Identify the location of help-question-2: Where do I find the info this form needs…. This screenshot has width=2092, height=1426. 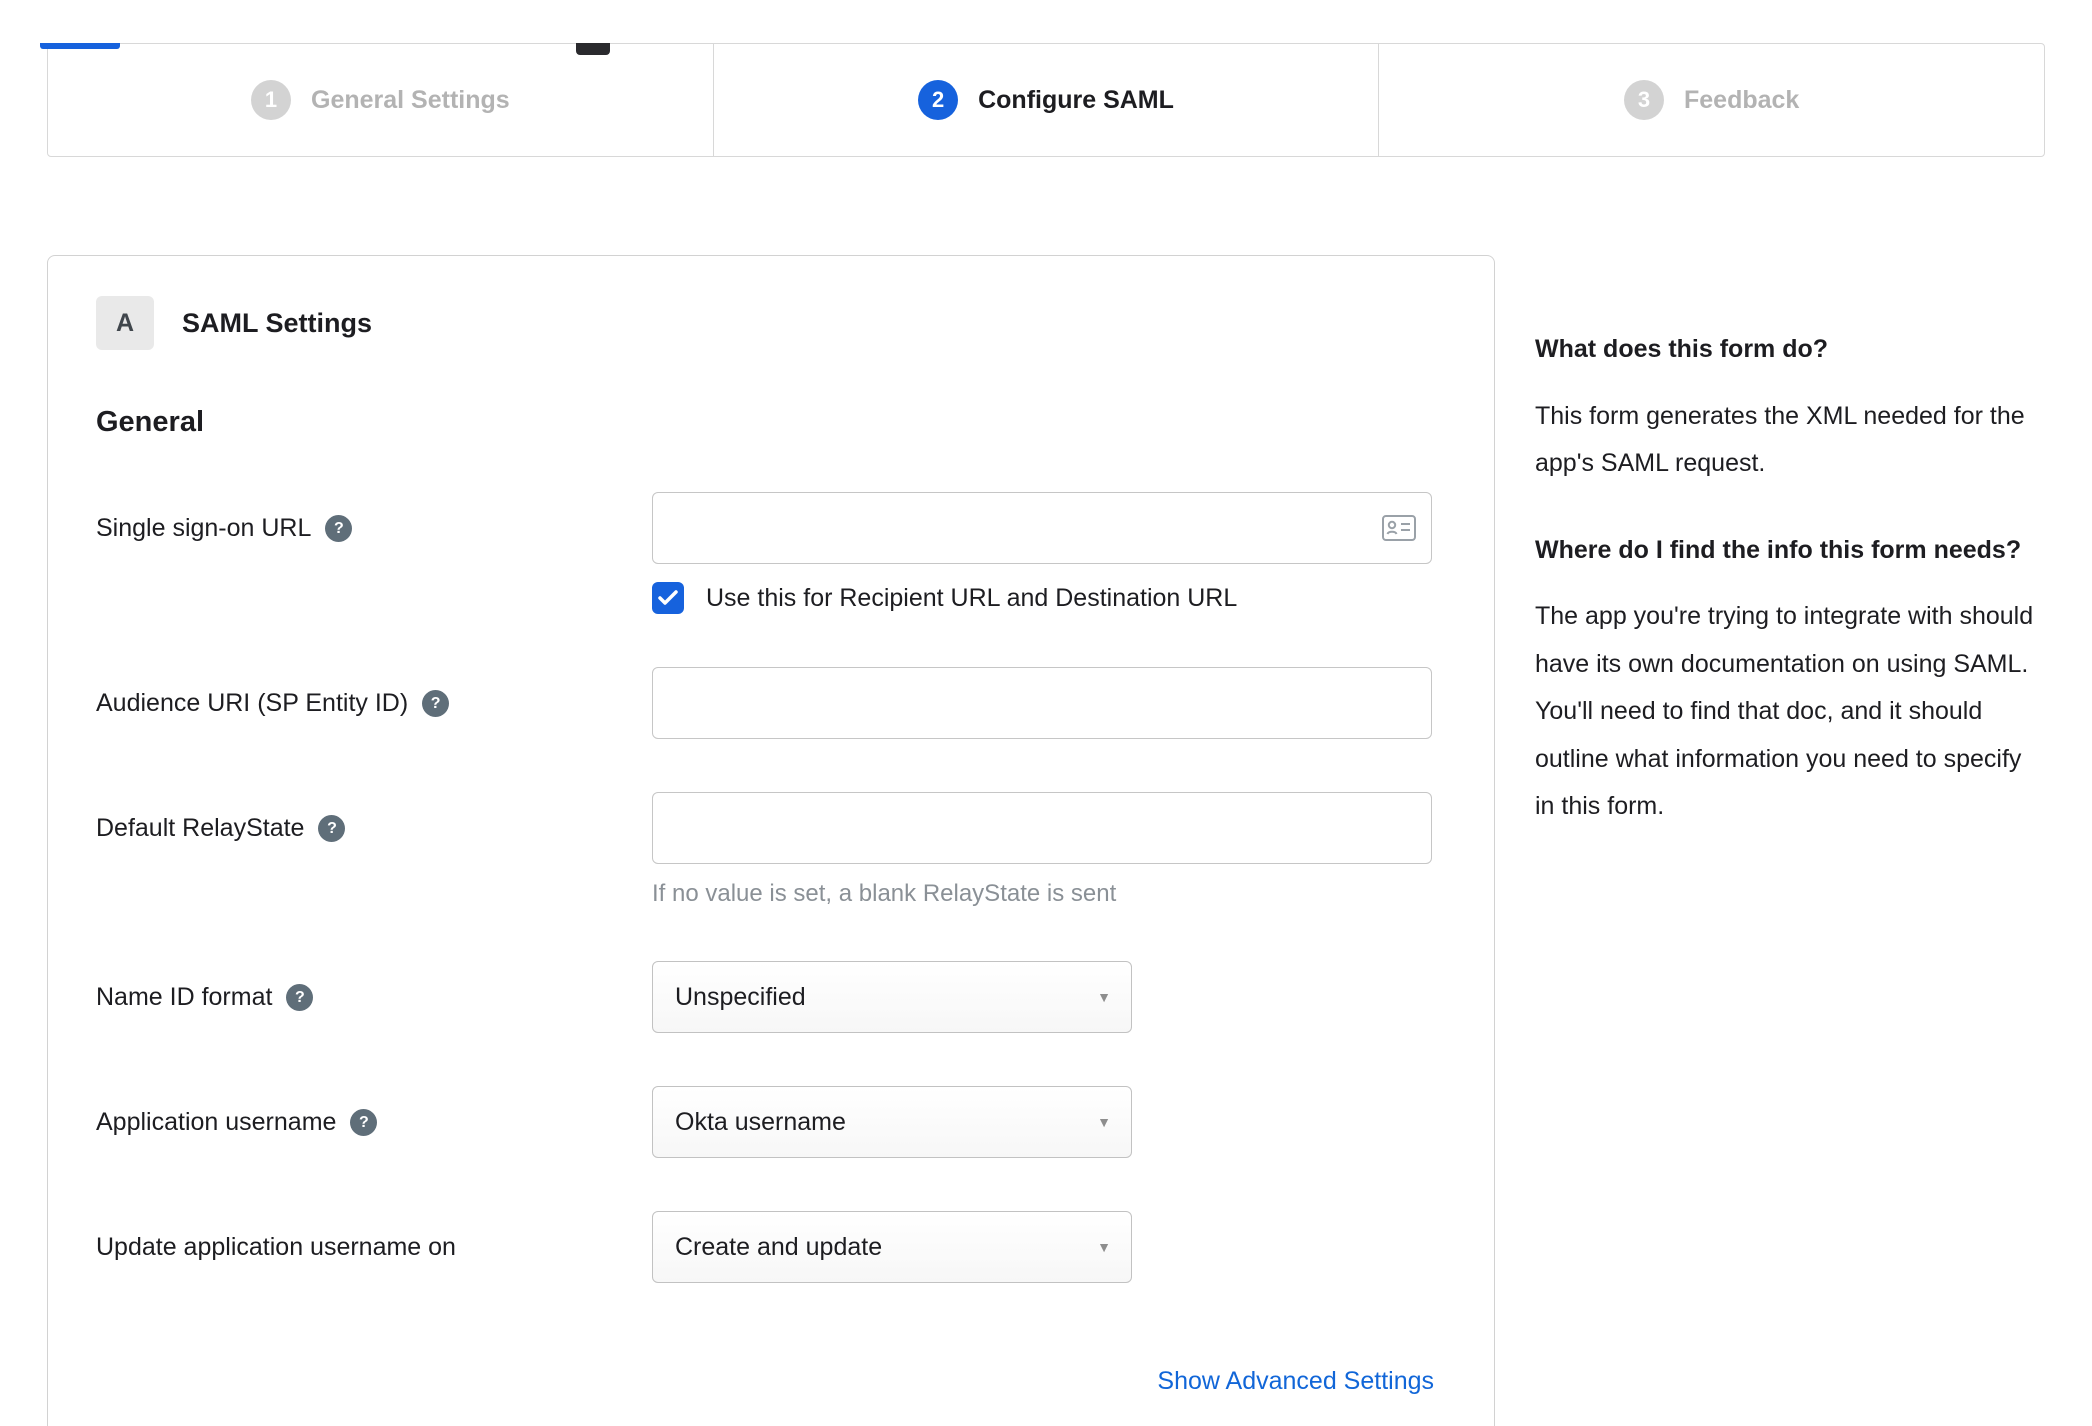
(1778, 549).